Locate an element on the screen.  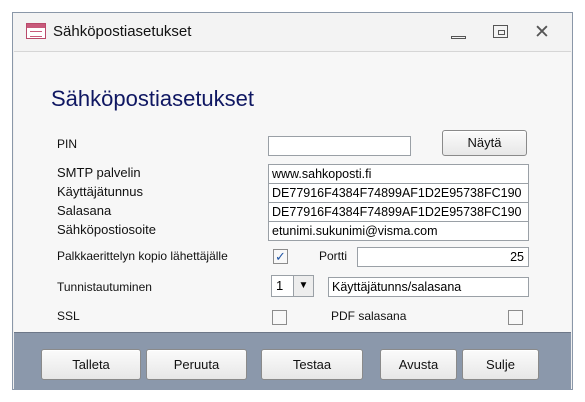
save-button: Talleta is located at coordinates (91, 364).